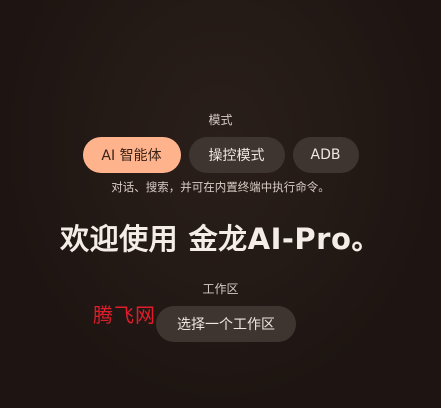 This screenshot has width=441, height=408. I want to click on mode-description: 对话、搜索，并可在内置终端中执行命令。, so click(220, 187).